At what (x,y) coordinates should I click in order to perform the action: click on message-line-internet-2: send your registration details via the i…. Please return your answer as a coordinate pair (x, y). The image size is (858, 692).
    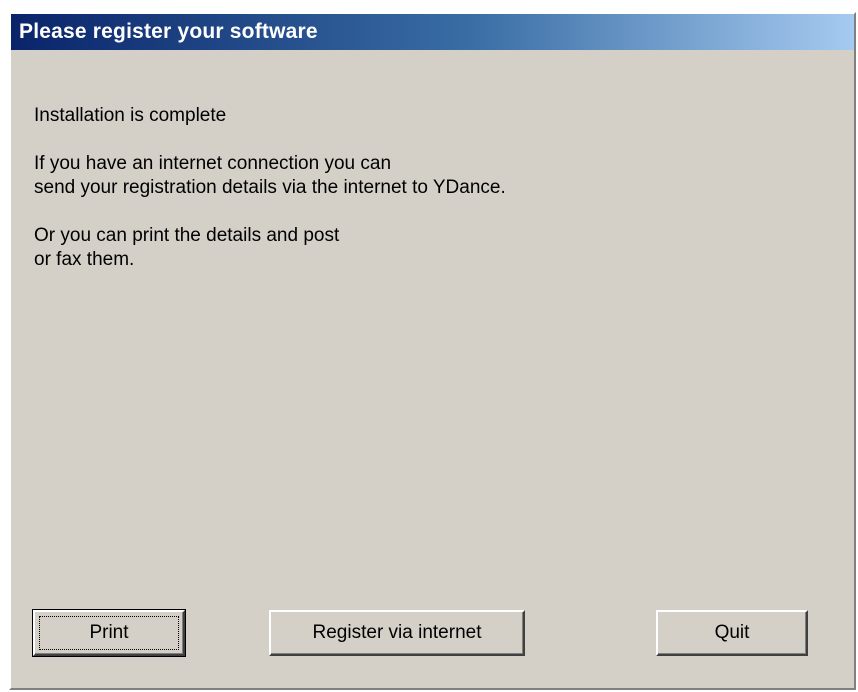
    Looking at the image, I should click on (270, 187).